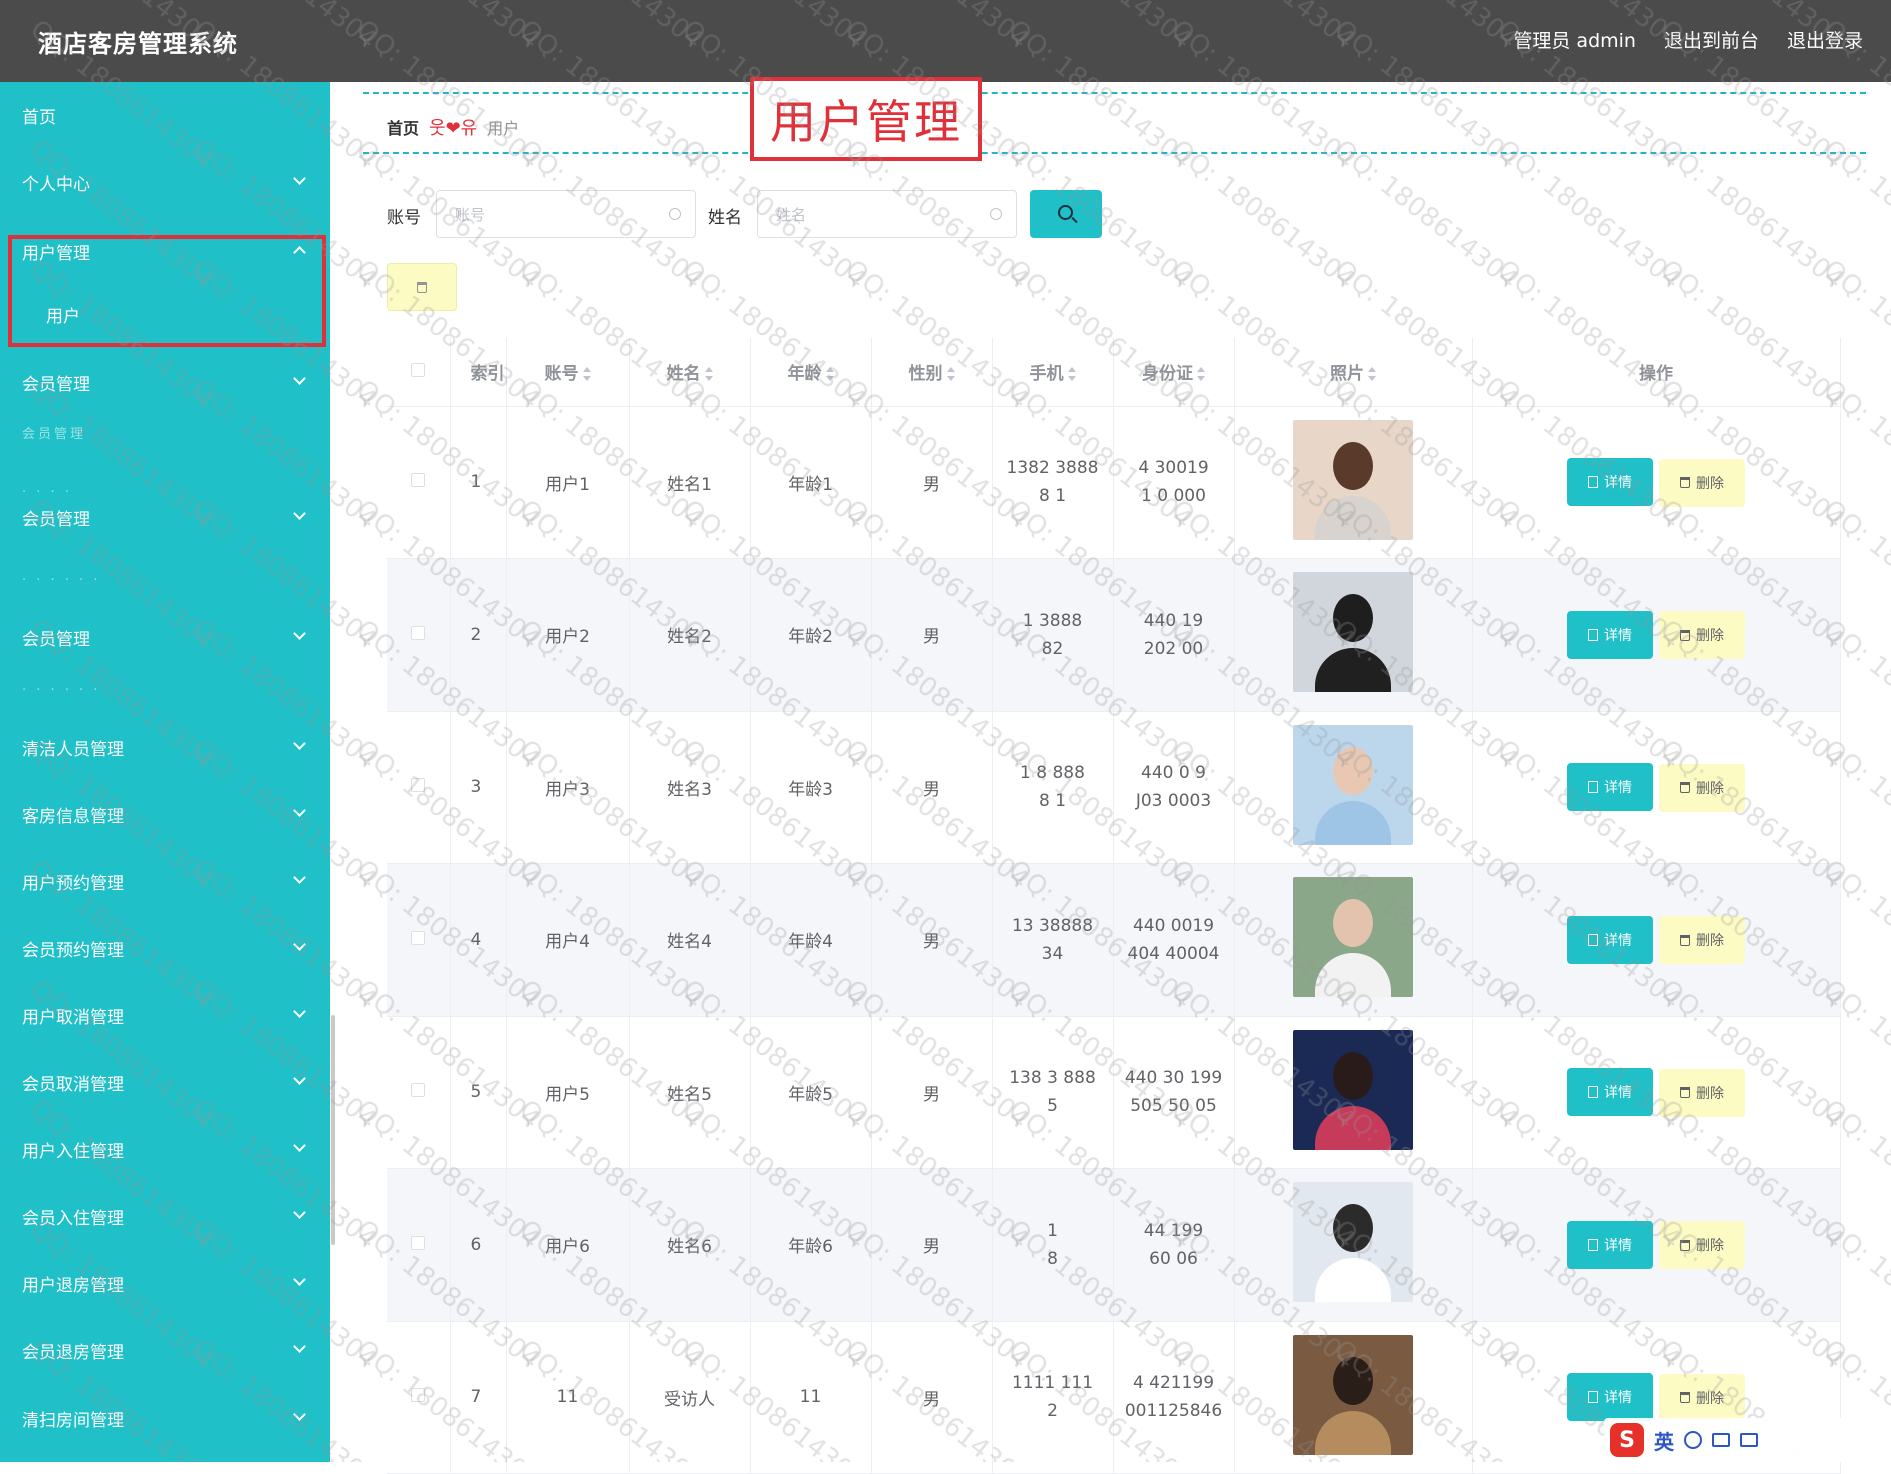 This screenshot has height=1474, width=1891. Describe the element at coordinates (690, 482) in the screenshot. I see `cell-name: 姓名1` at that location.